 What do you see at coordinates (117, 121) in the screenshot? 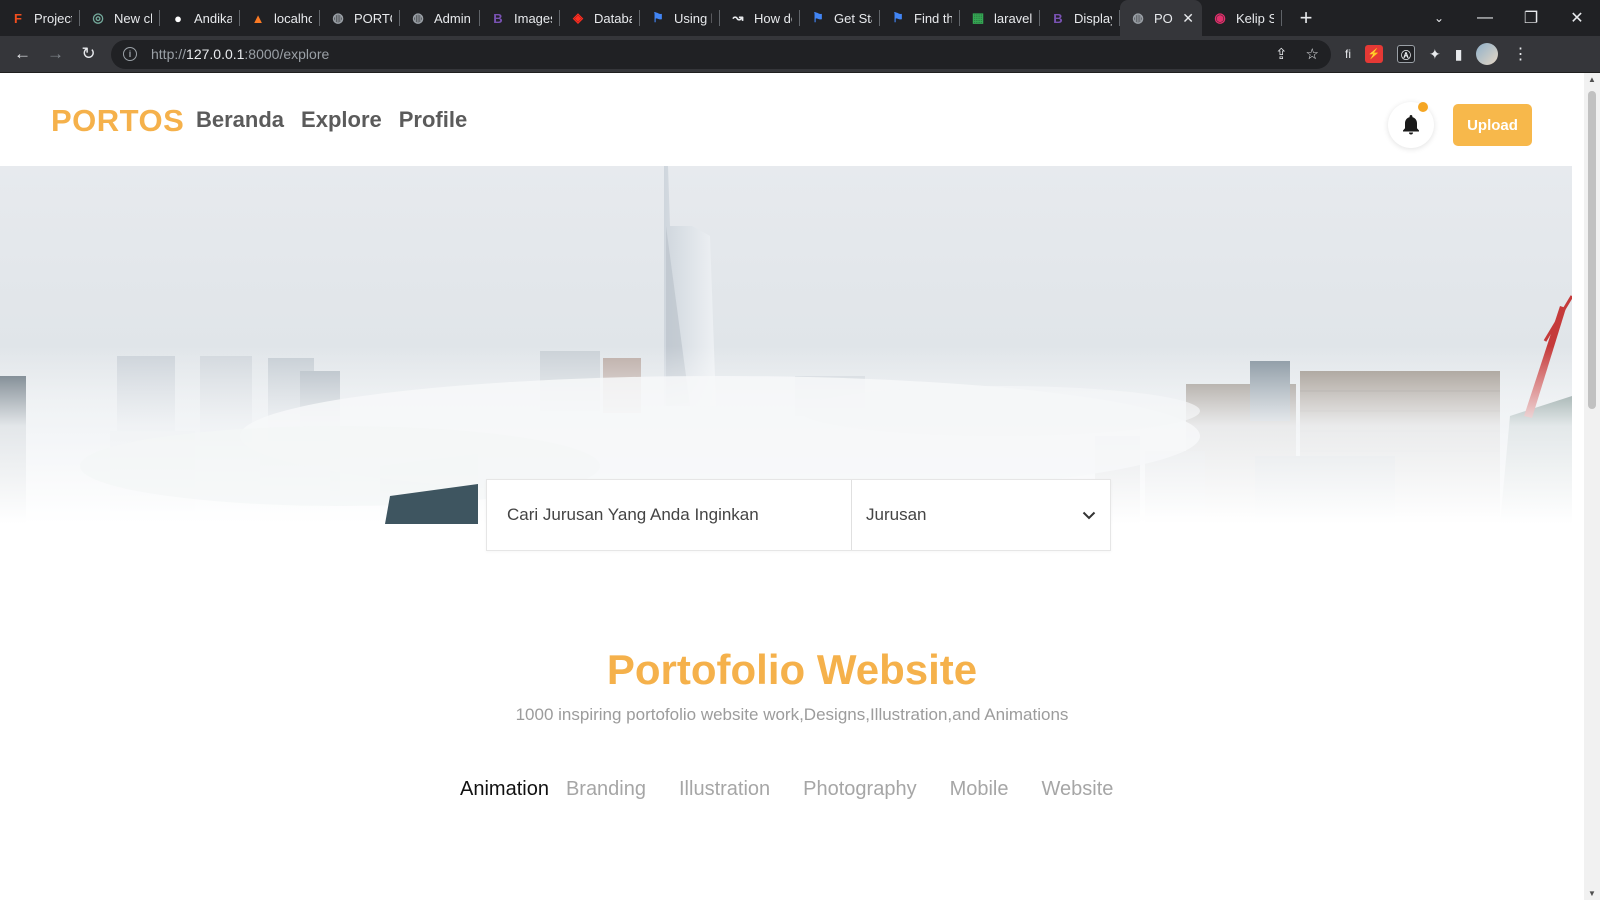
I see `brand-logo: PORTOS` at bounding box center [117, 121].